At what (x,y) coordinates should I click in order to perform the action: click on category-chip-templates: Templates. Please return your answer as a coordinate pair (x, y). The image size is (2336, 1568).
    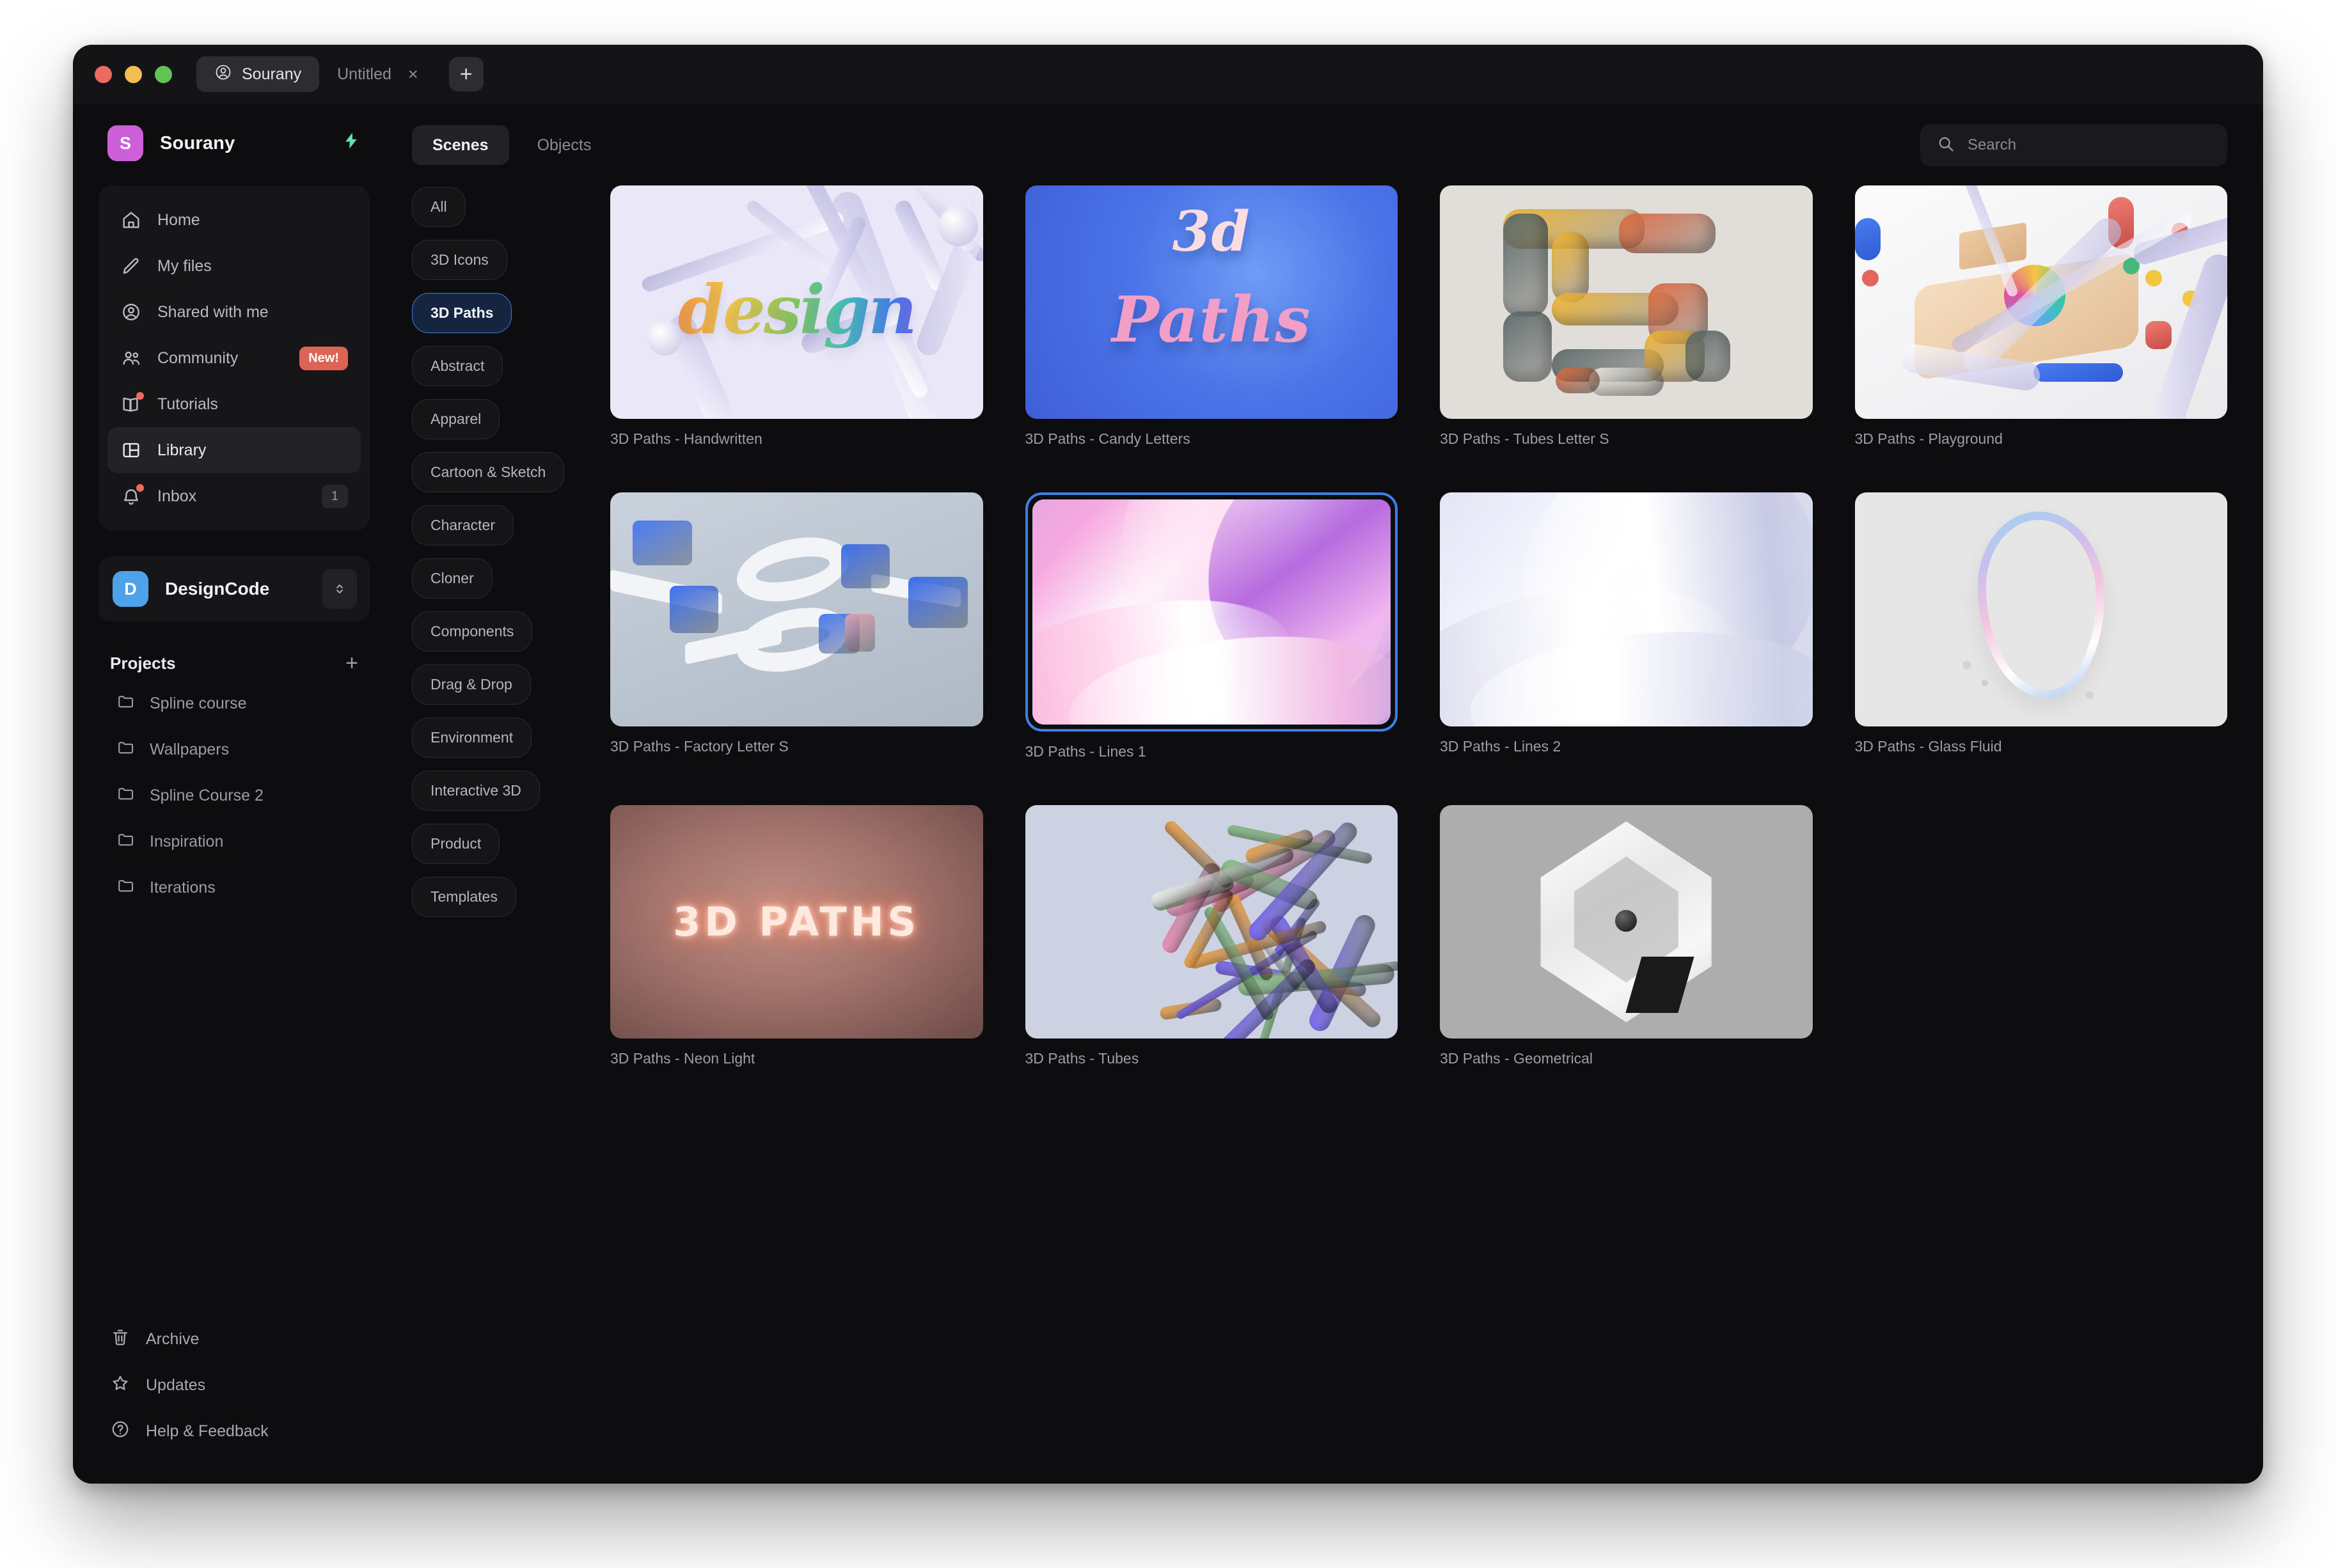
    Looking at the image, I should click on (464, 897).